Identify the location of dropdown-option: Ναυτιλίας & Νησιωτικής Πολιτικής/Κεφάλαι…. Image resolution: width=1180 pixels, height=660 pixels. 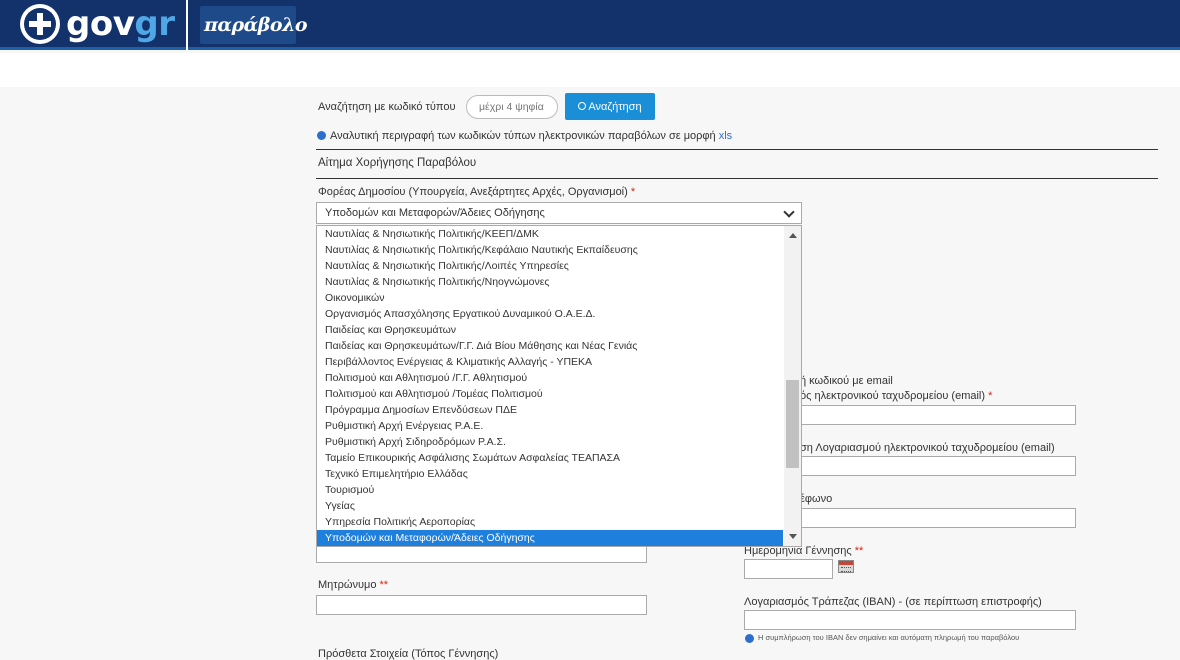
(550, 250).